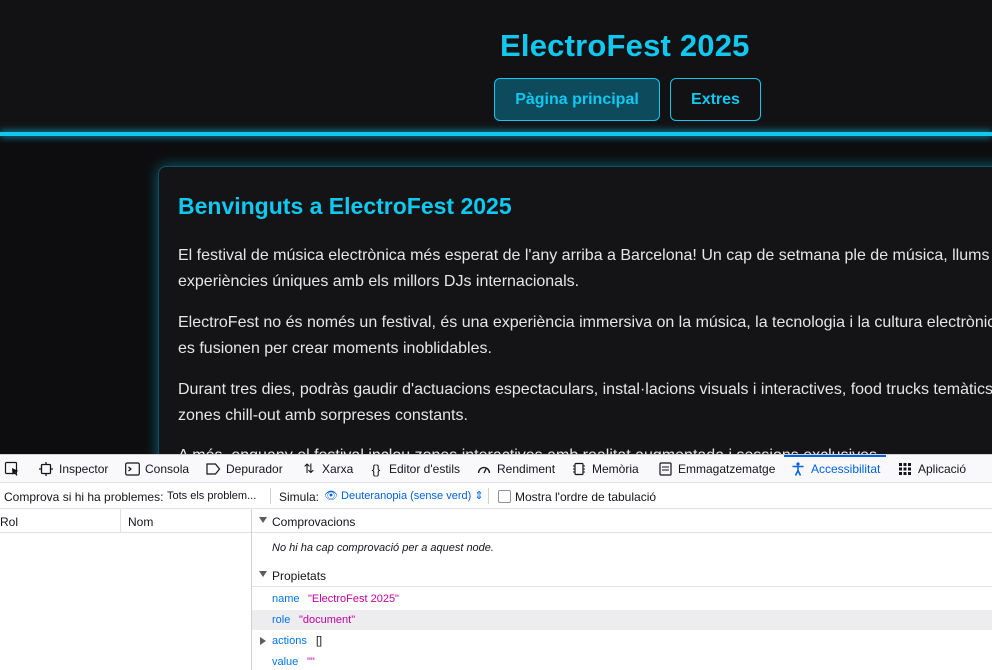 The width and height of the screenshot is (992, 670). I want to click on property-row-name: name "ElectroFest 2025", so click(622, 599).